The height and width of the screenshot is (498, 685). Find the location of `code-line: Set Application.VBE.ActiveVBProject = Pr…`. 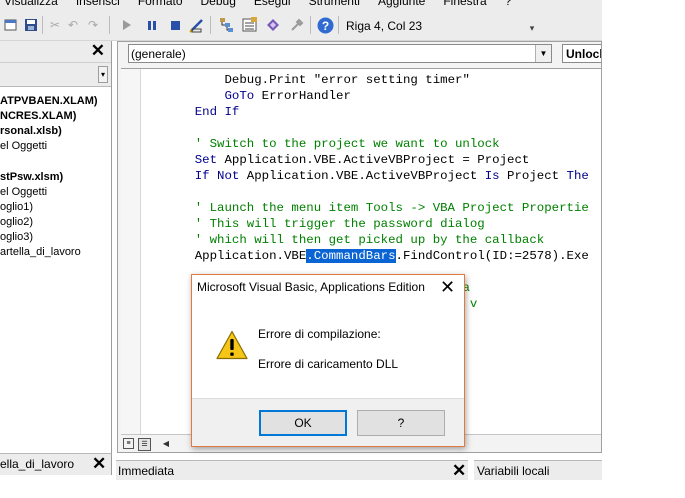

code-line: Set Application.VBE.ActiveVBProject = Pr… is located at coordinates (347, 160).